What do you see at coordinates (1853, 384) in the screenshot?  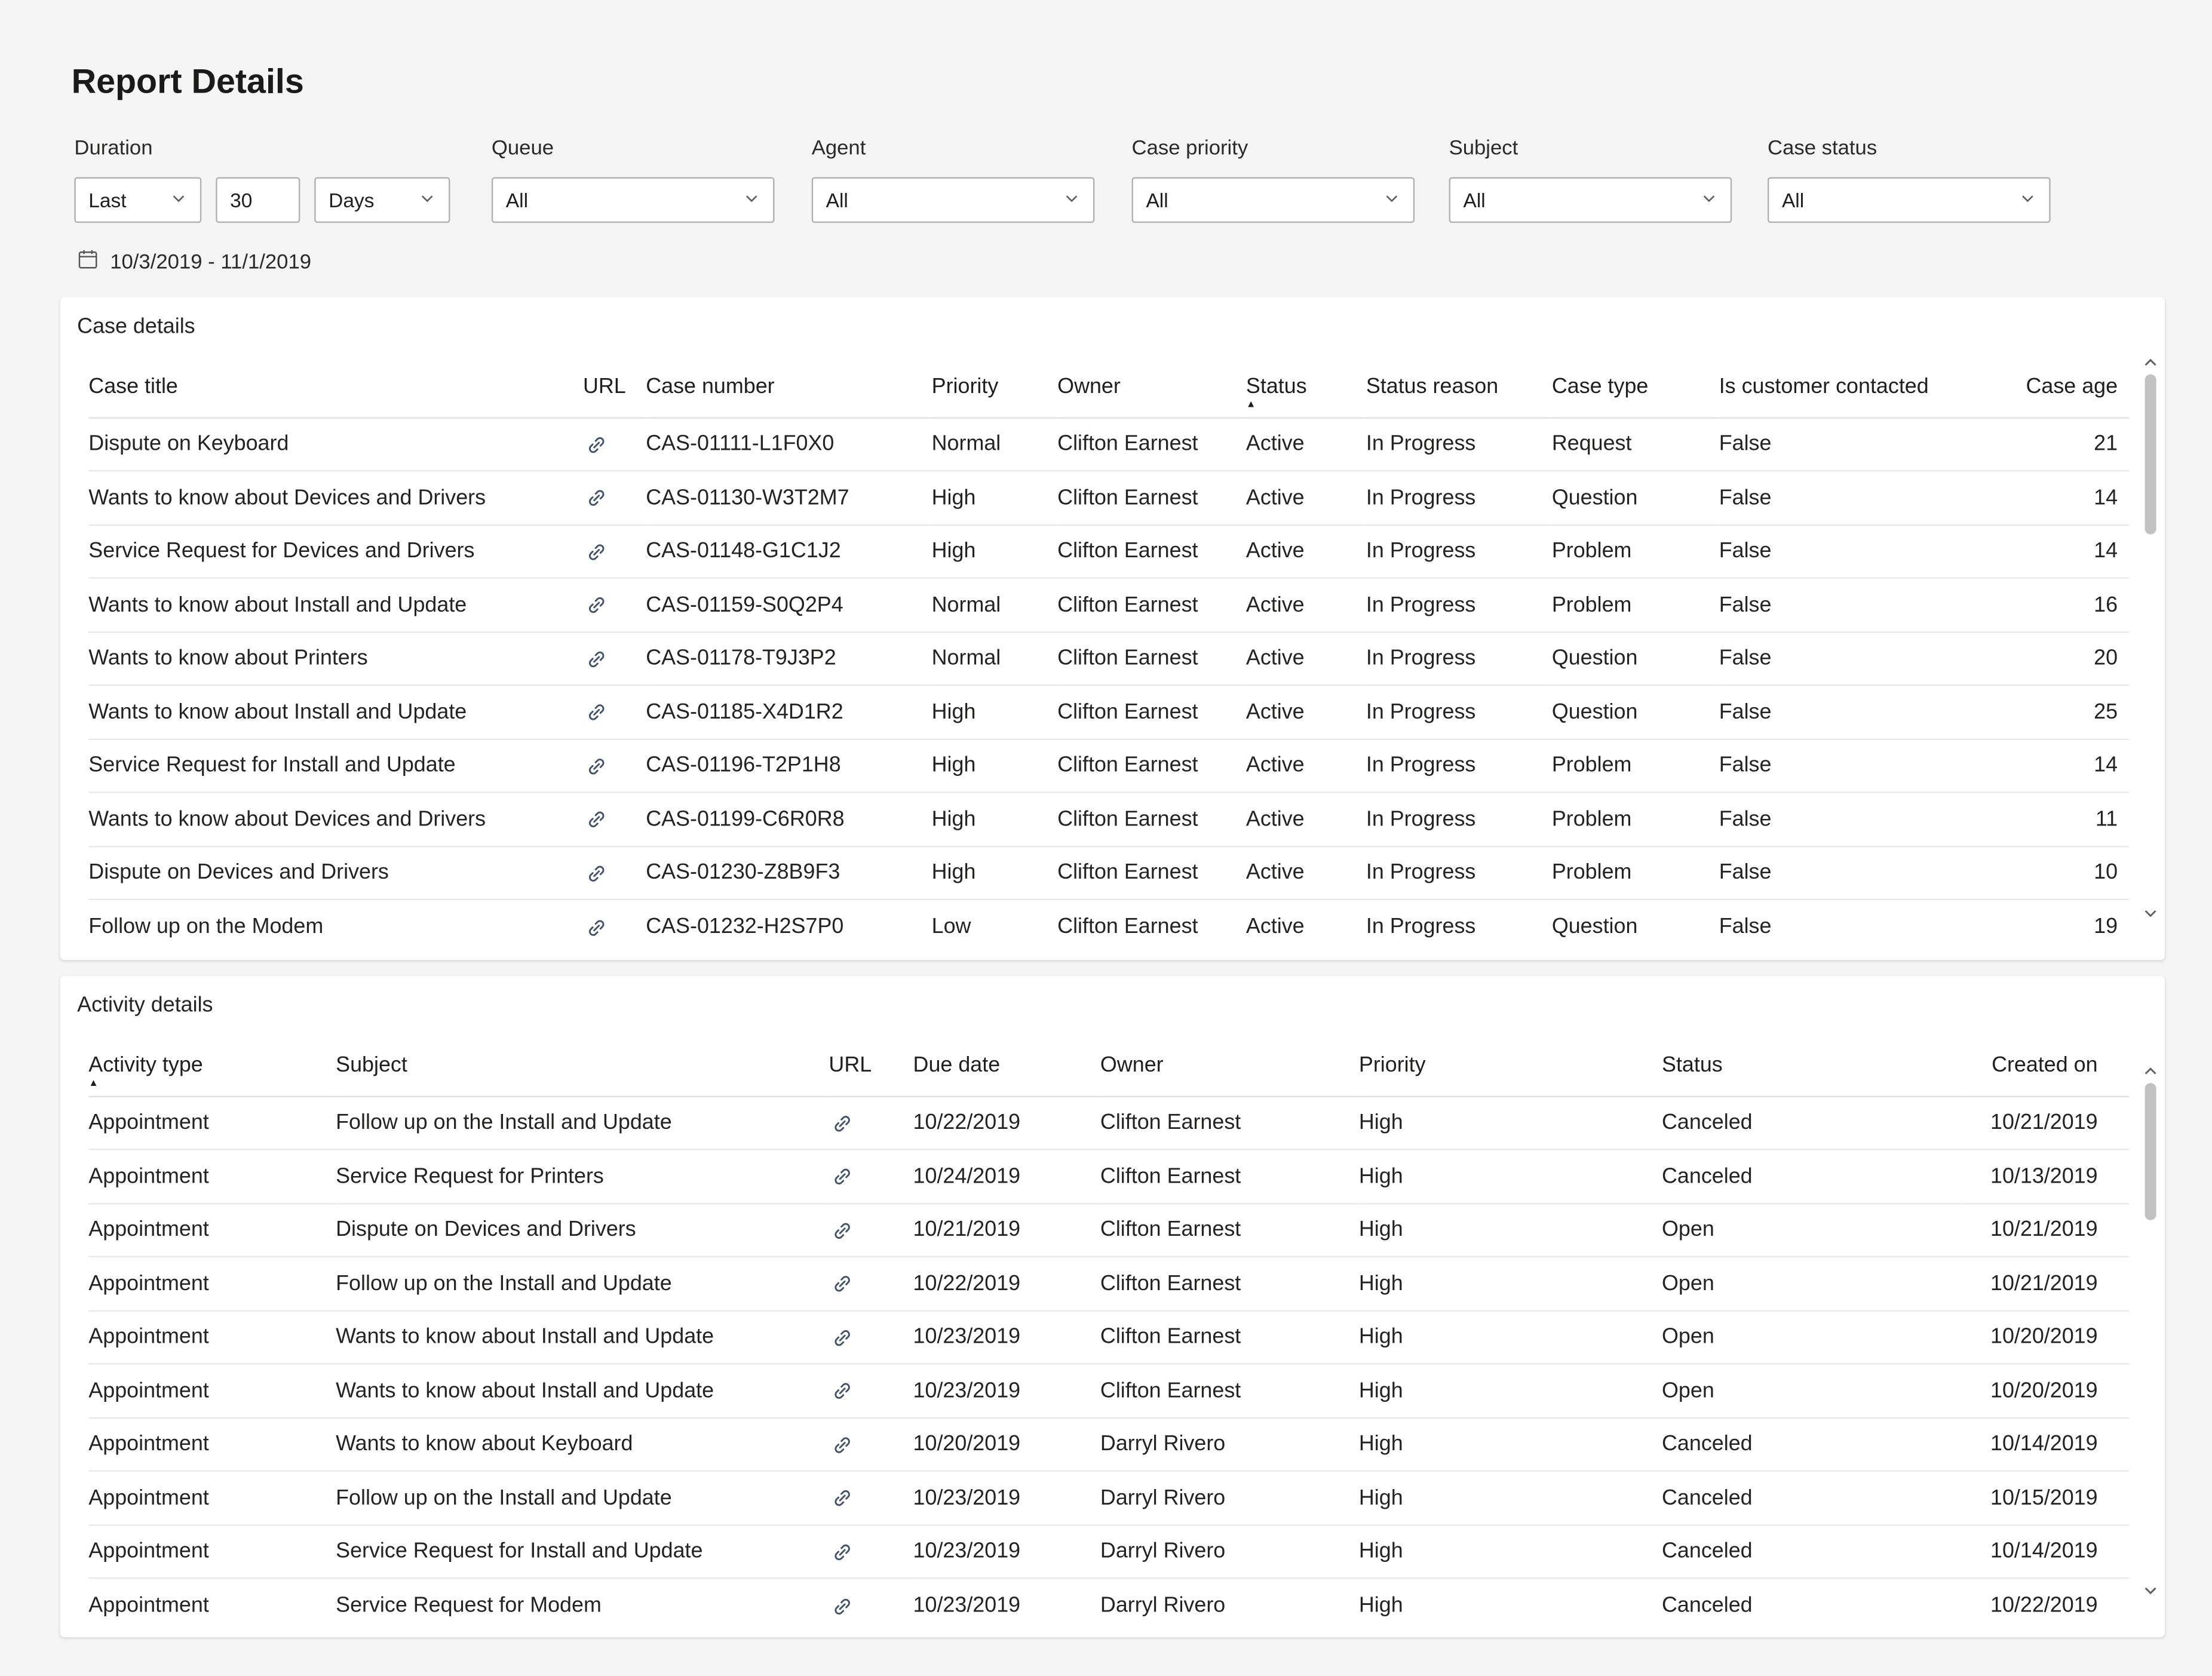 I see `col-header-is-customer-contacted: Is customer contacted▲` at bounding box center [1853, 384].